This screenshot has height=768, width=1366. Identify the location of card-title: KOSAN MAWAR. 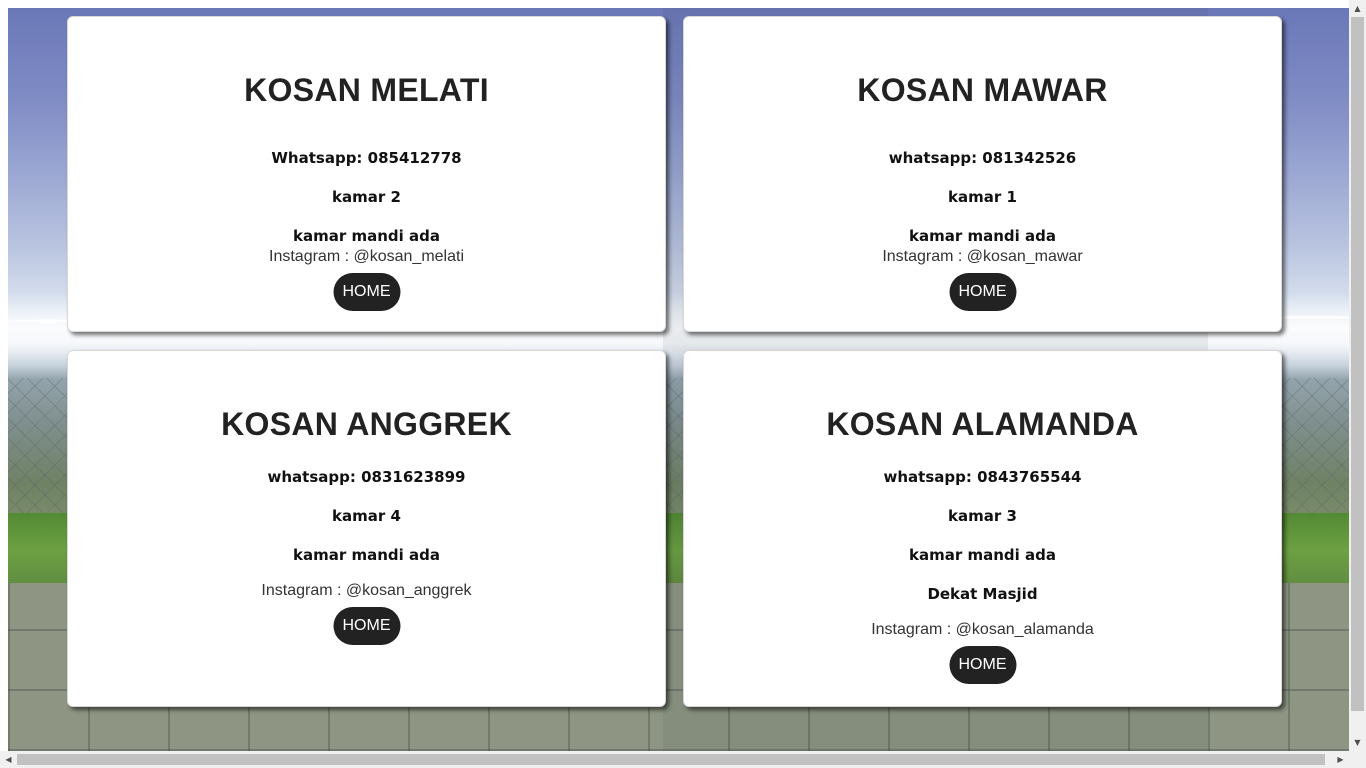
(982, 90).